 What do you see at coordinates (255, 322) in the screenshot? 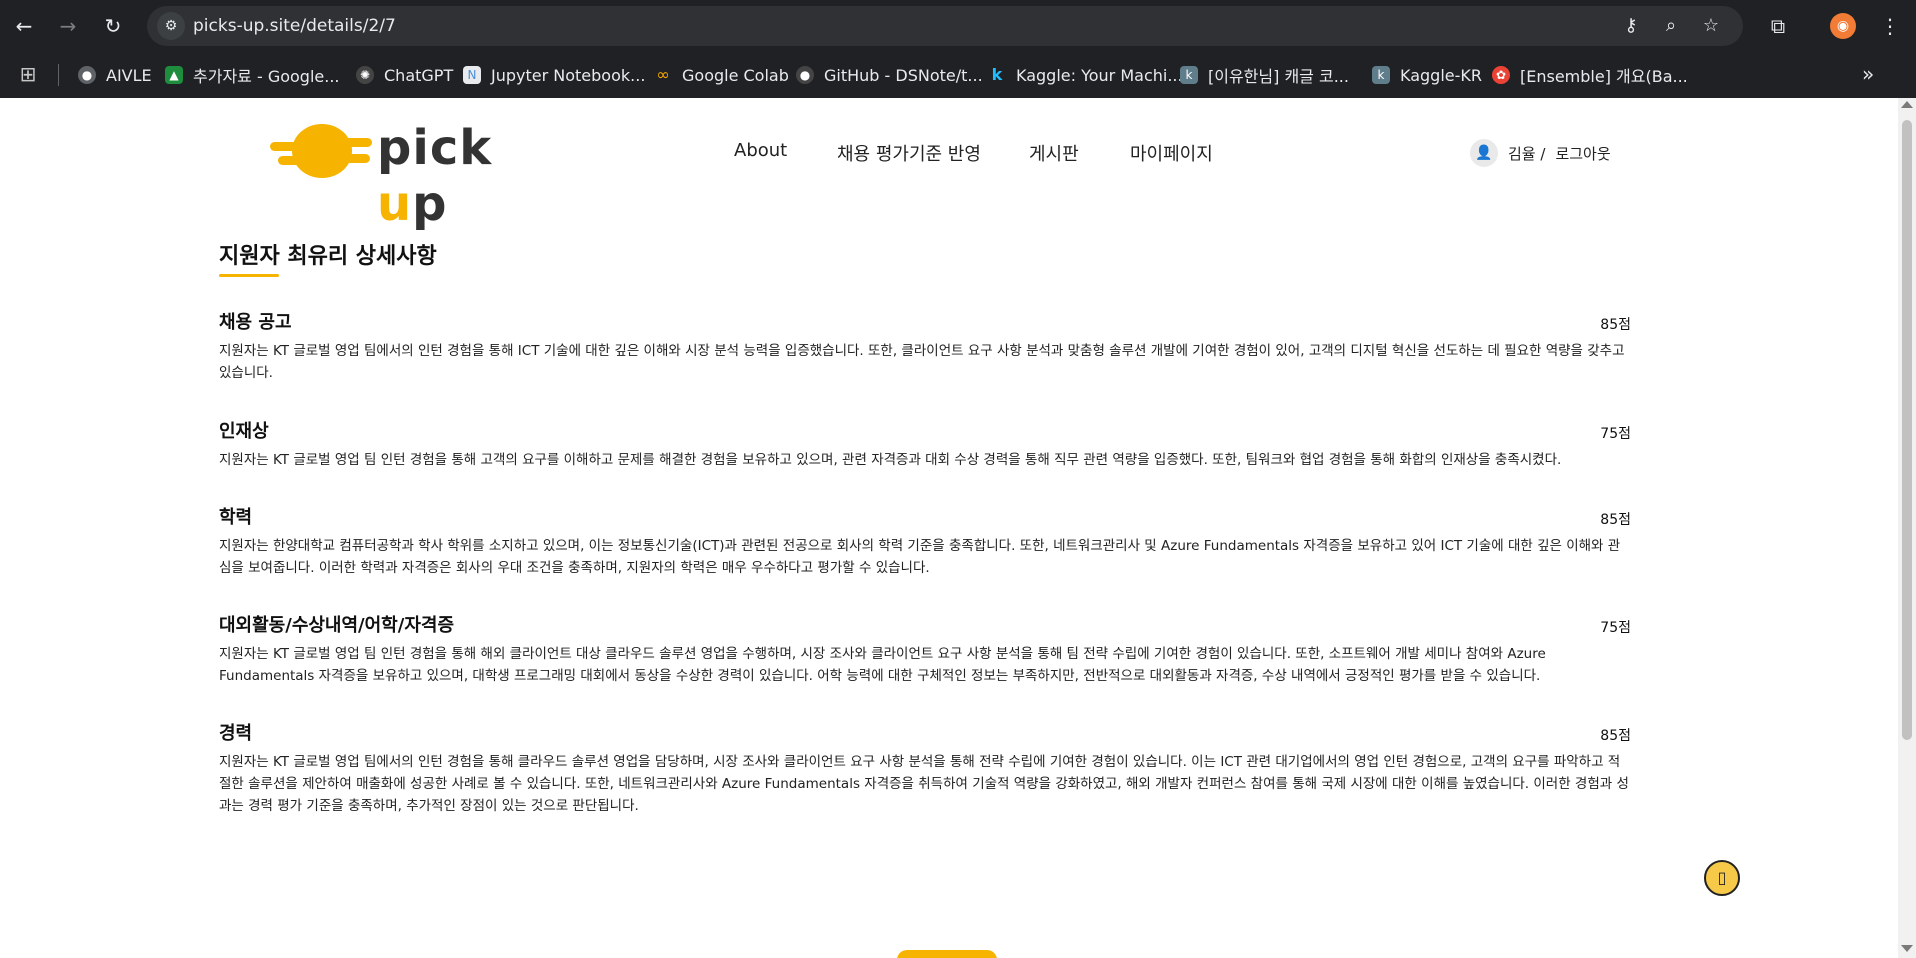
I see `section-title: 채용 공고` at bounding box center [255, 322].